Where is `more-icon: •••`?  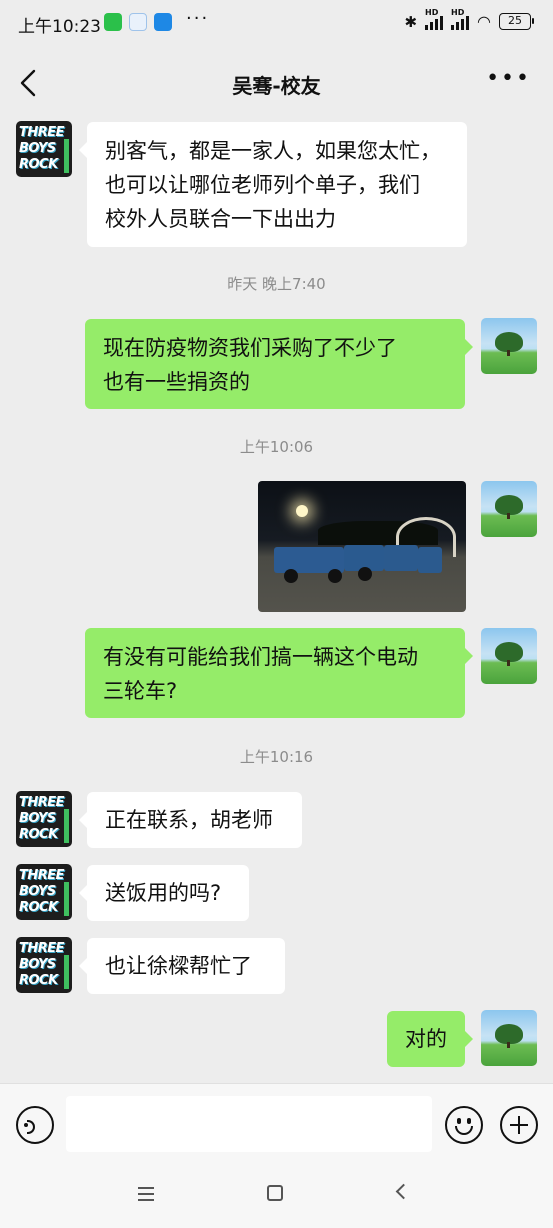
more-icon: ••• is located at coordinates (508, 78).